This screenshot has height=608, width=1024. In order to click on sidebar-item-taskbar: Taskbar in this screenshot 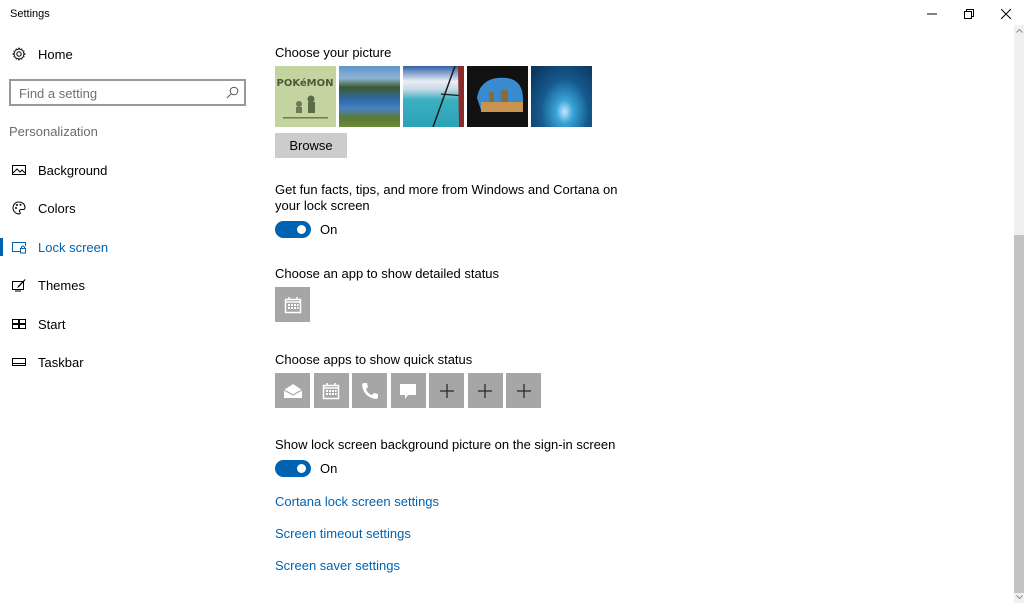, I will do `click(130, 362)`.